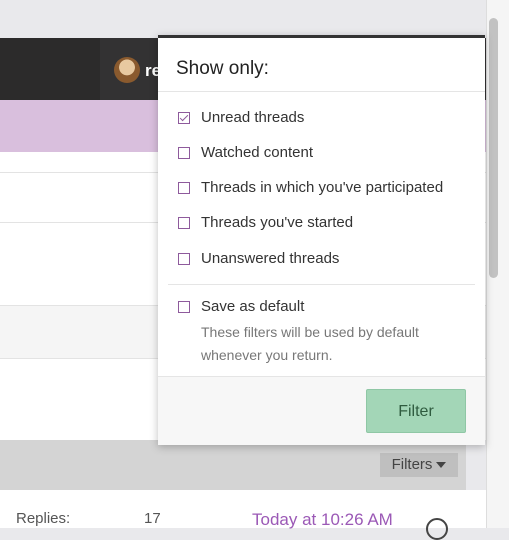 The image size is (509, 540). I want to click on latest-post-time-link: Today at 10:26 AM, so click(322, 520).